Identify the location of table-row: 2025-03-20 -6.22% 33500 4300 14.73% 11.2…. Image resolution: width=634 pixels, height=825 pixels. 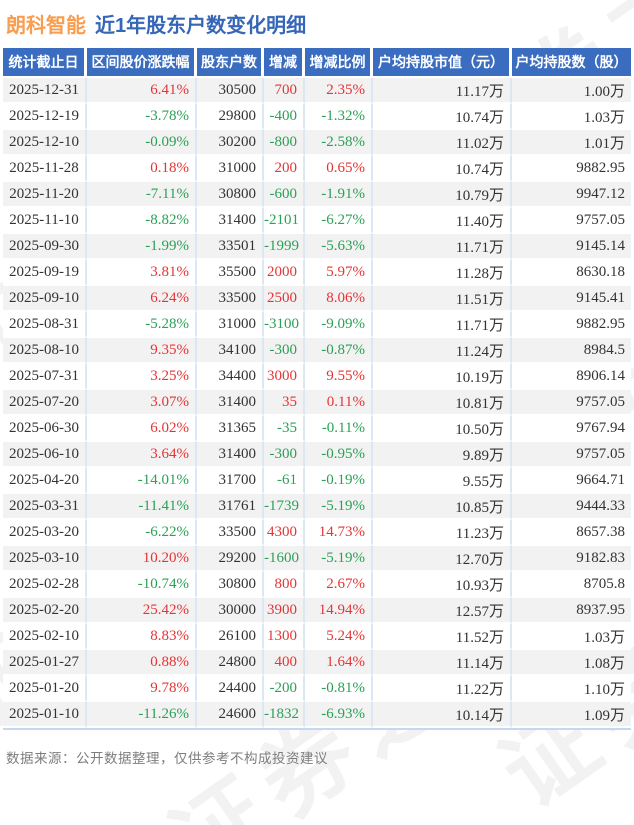
(317, 533).